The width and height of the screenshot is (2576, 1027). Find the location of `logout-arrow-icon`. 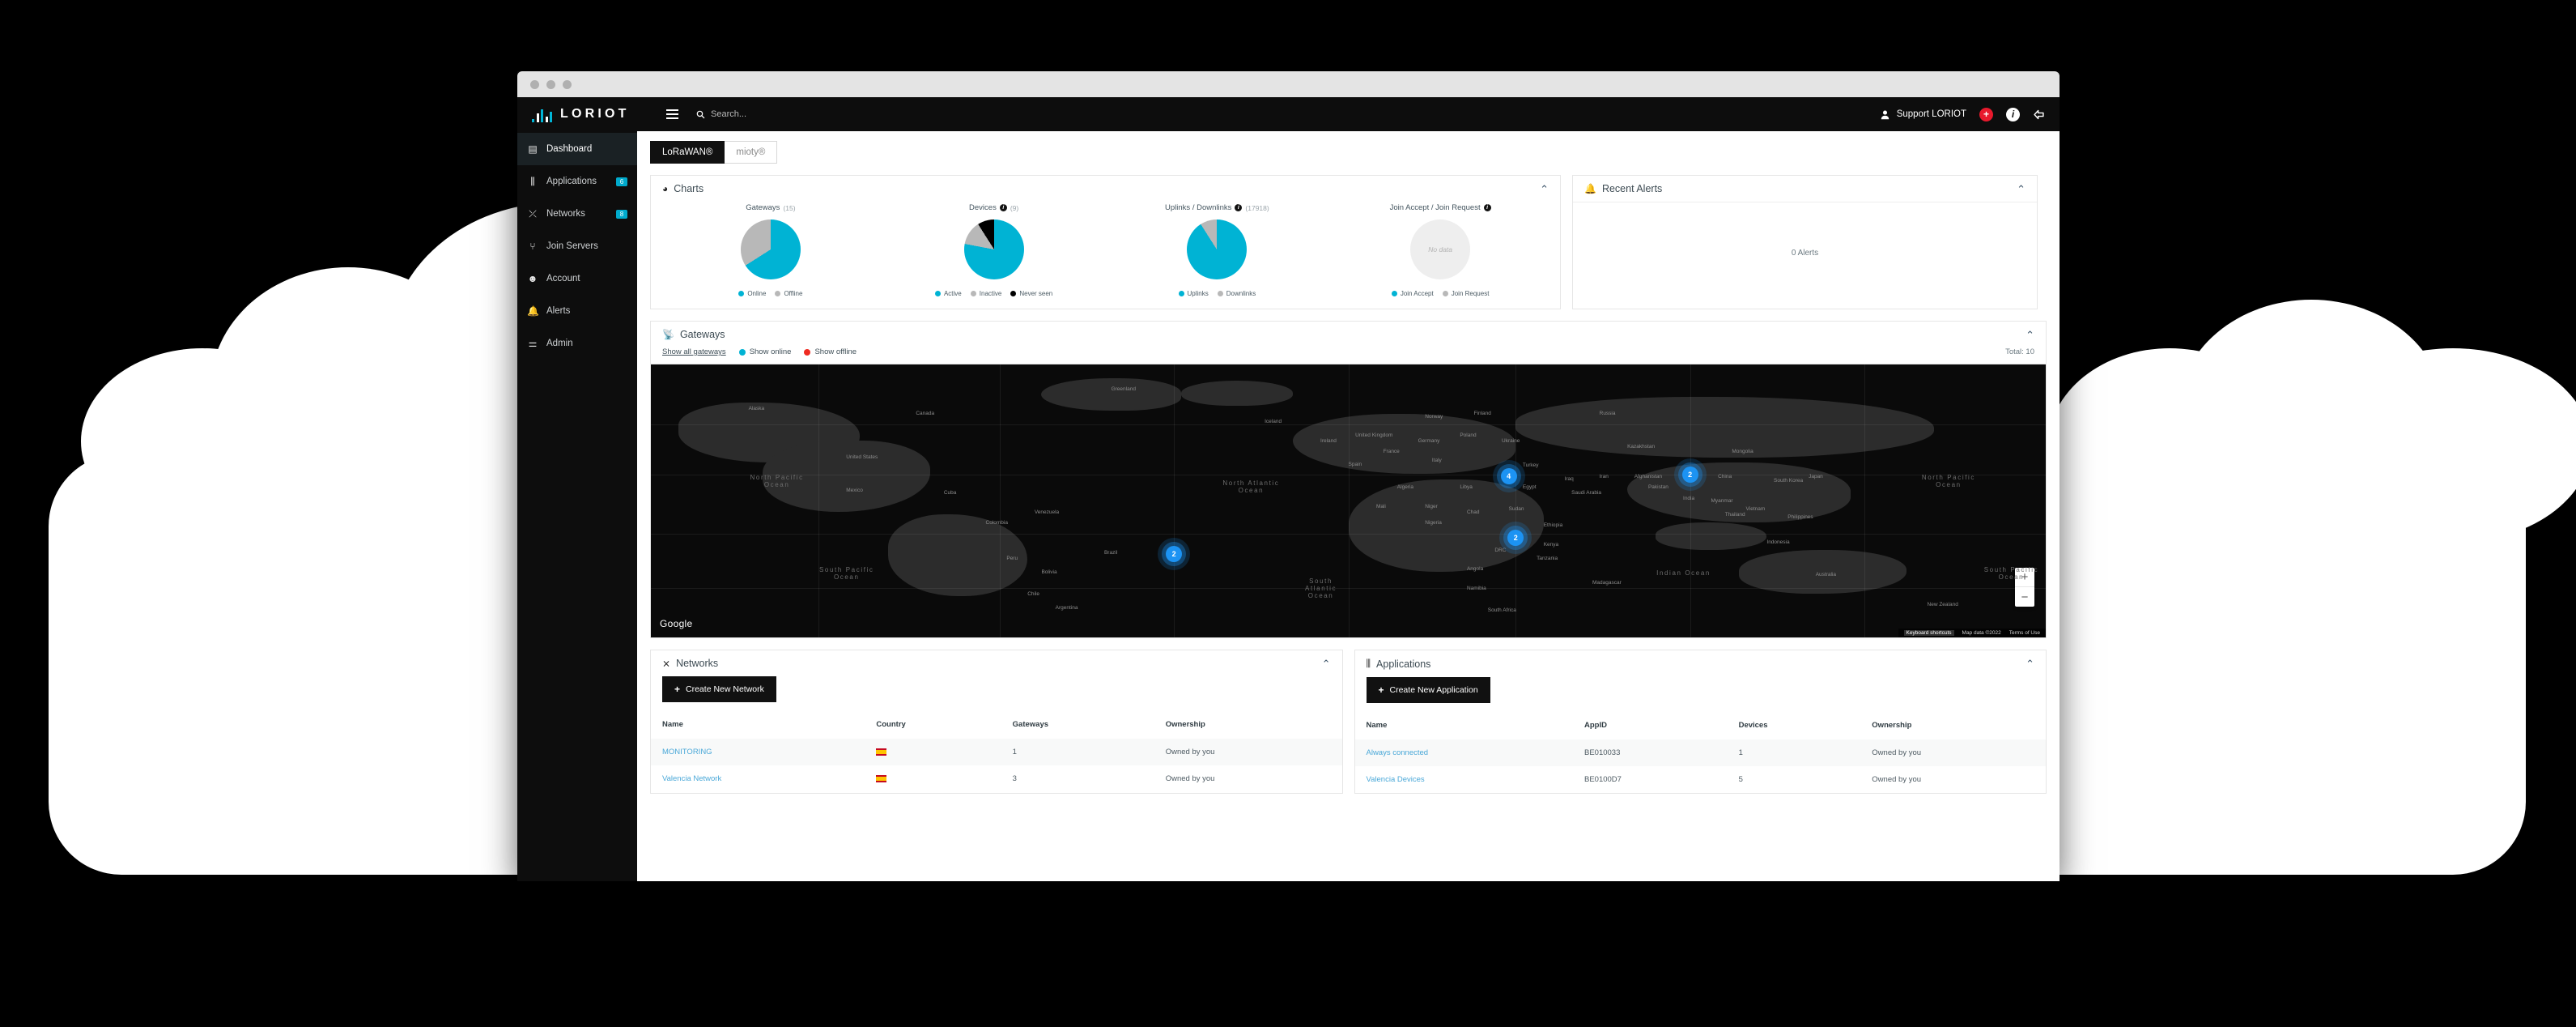

logout-arrow-icon is located at coordinates (2039, 115).